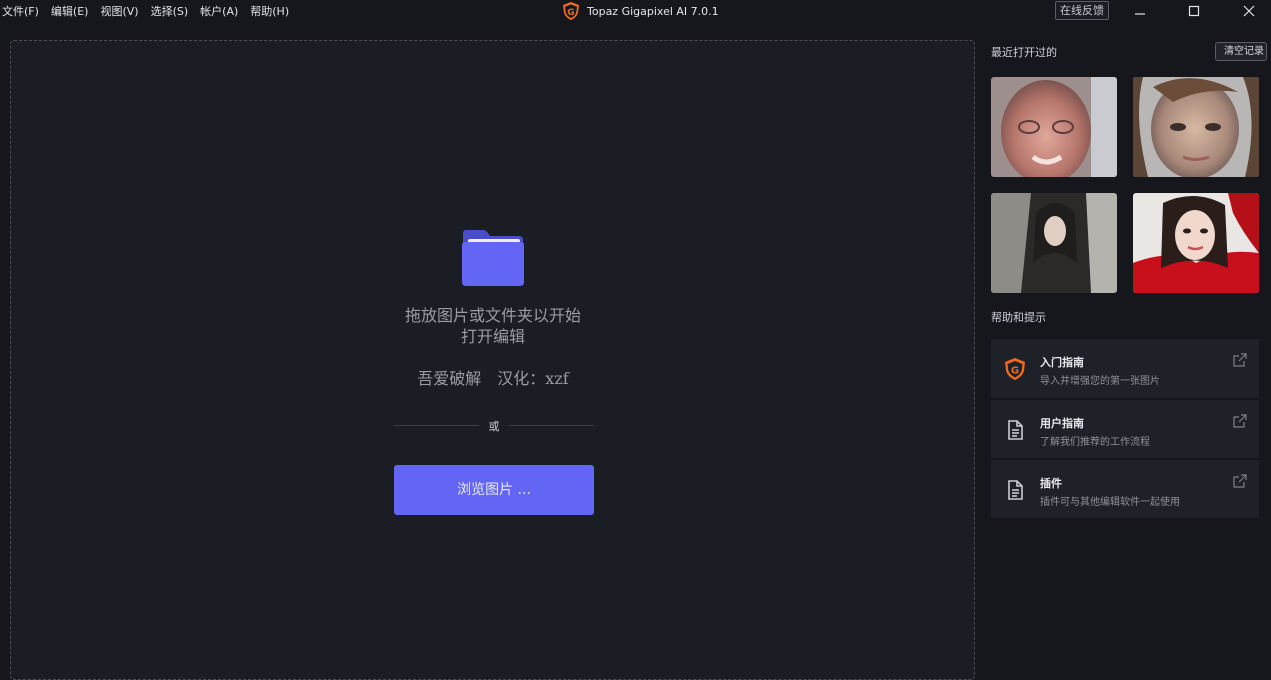 This screenshot has height=680, width=1271. What do you see at coordinates (1082, 10) in the screenshot?
I see `online-feedback-button: 在线反馈` at bounding box center [1082, 10].